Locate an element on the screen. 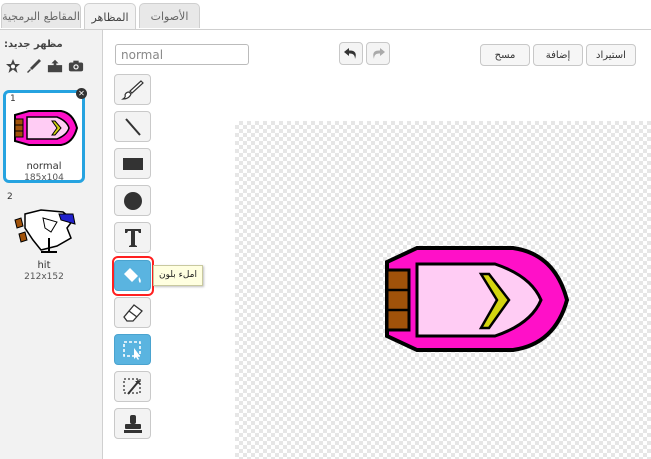  select-icon is located at coordinates (131, 350).